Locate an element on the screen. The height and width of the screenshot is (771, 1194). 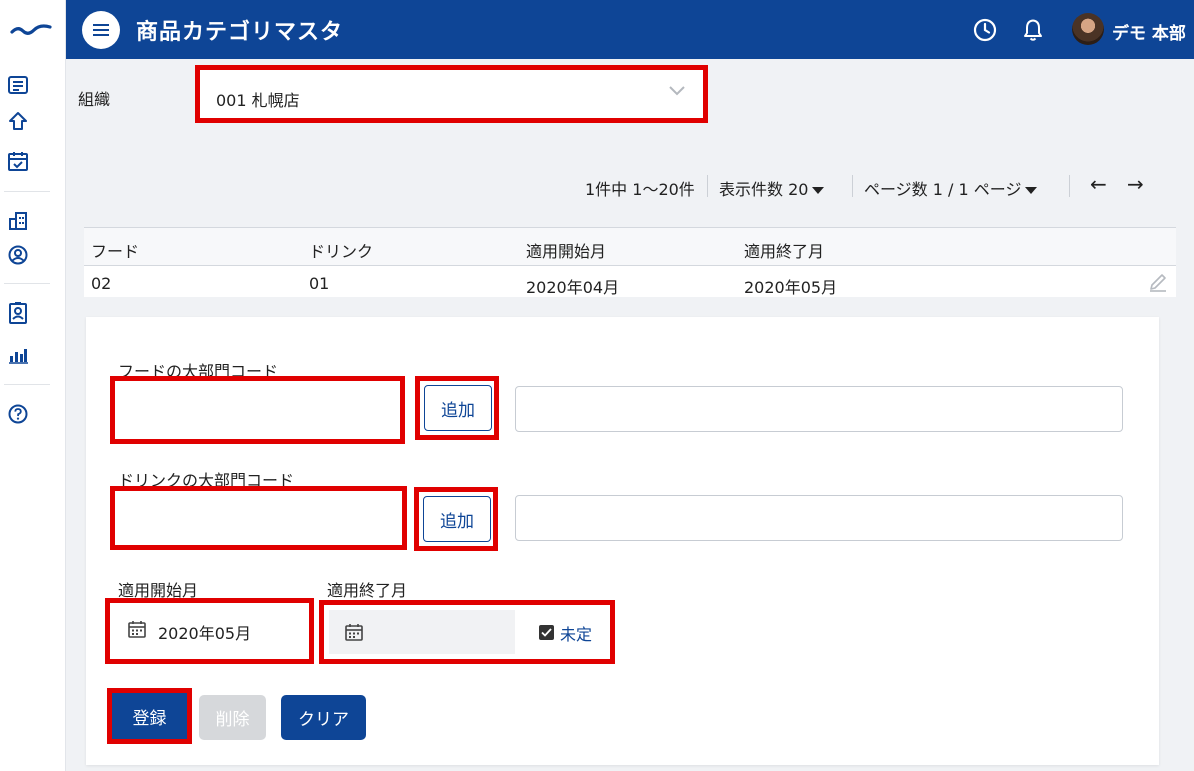
drink-add-button: 追加 is located at coordinates (457, 519).